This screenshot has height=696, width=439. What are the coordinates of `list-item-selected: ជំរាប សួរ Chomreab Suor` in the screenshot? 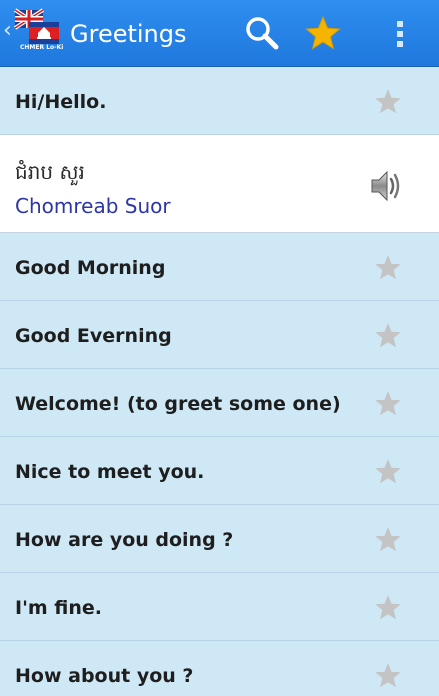 It's located at (219, 184).